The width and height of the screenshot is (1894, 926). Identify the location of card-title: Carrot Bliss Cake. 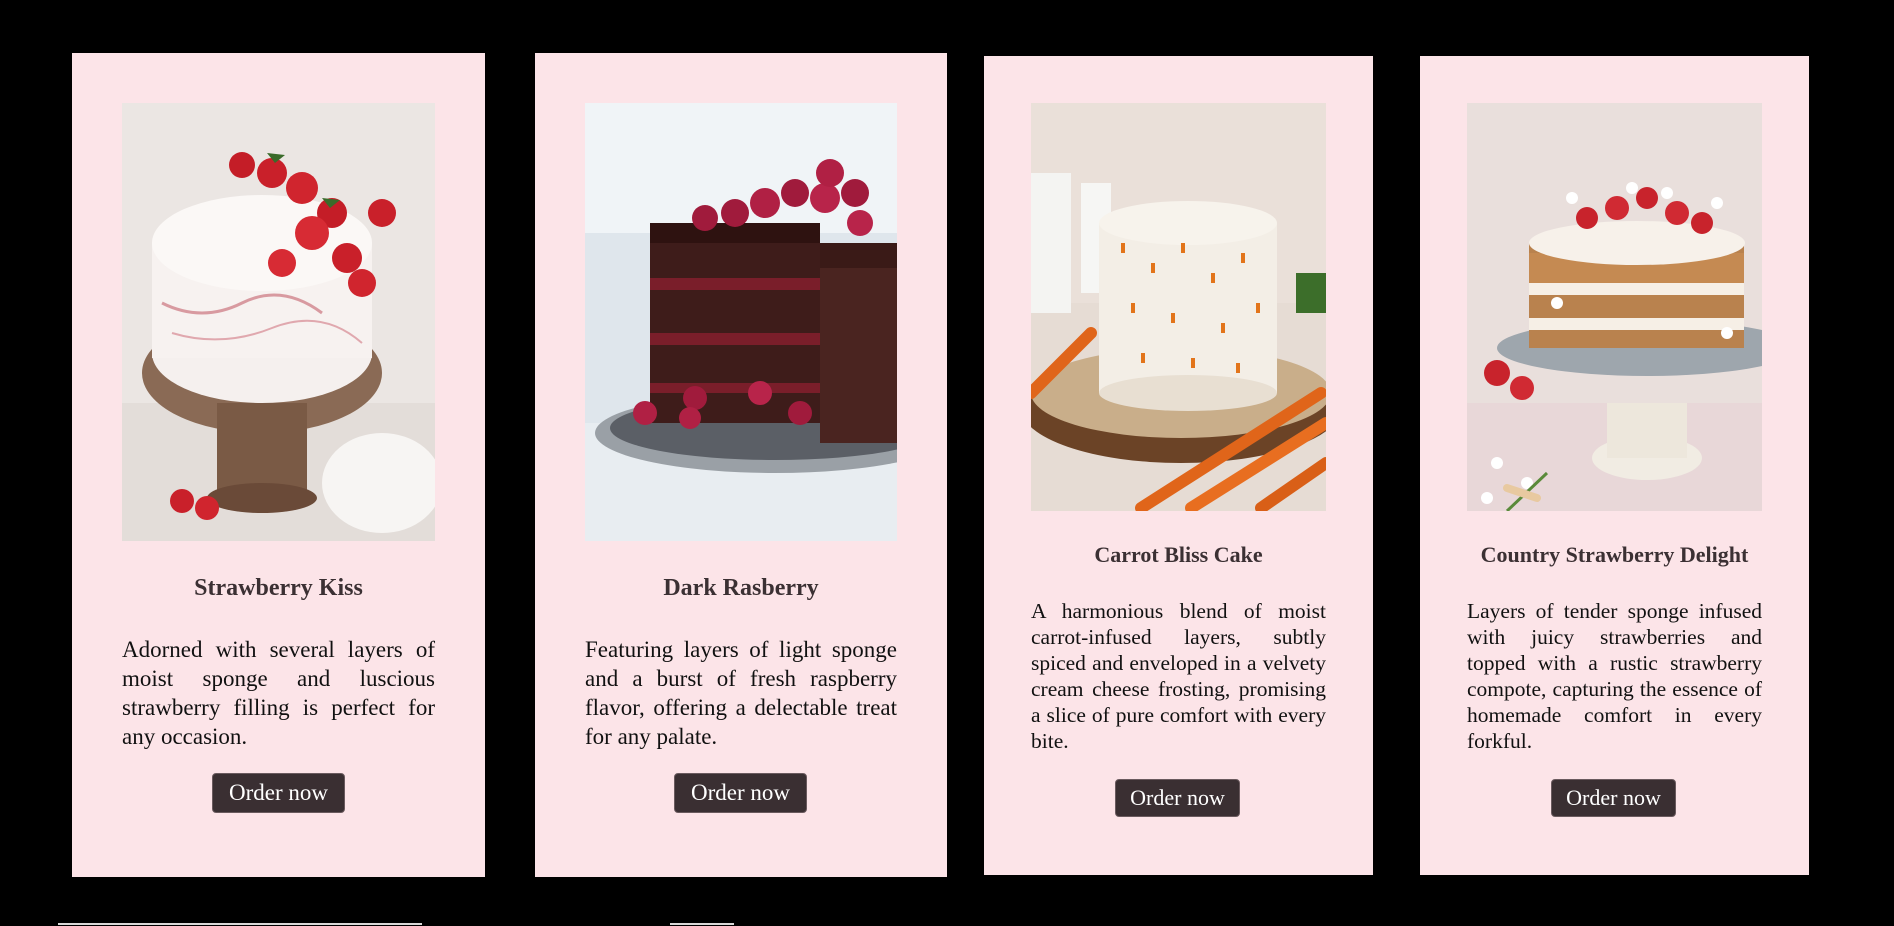
(1178, 554).